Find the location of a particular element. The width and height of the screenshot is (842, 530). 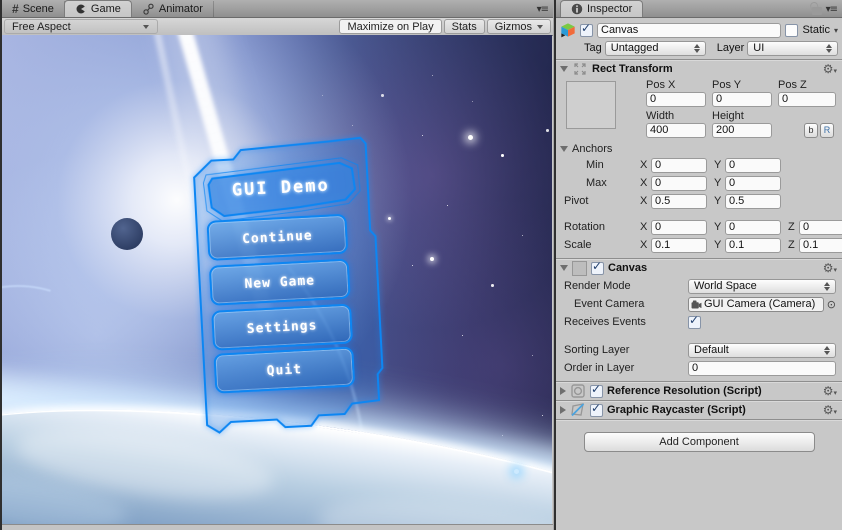

canvas-gear-icon: ⚙ ▾ is located at coordinates (830, 268).